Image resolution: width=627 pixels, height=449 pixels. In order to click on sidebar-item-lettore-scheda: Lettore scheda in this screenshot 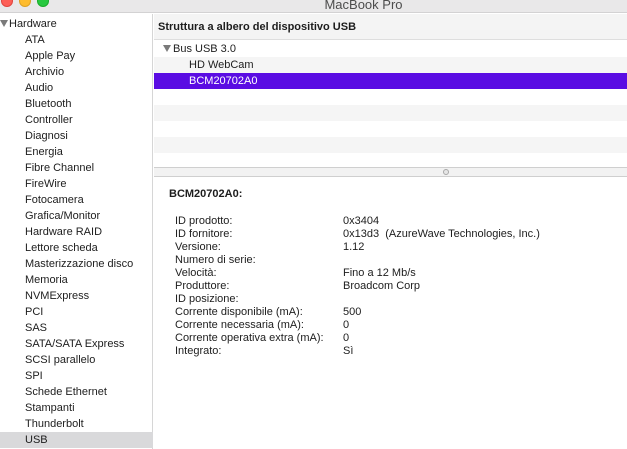, I will do `click(76, 248)`.